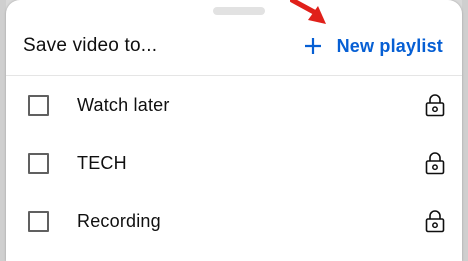  I want to click on watch-later-checkbox, so click(38, 105).